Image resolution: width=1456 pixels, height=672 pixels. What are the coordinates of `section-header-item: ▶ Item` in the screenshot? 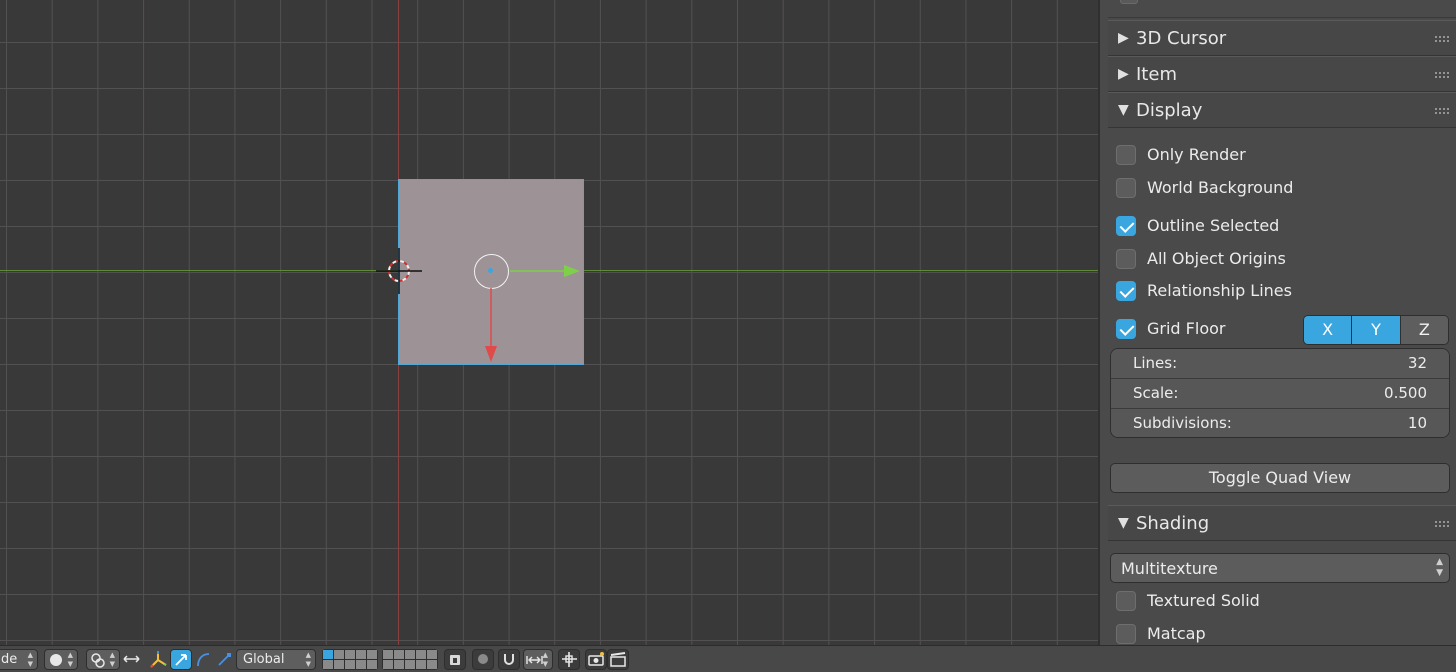 It's located at (1282, 74).